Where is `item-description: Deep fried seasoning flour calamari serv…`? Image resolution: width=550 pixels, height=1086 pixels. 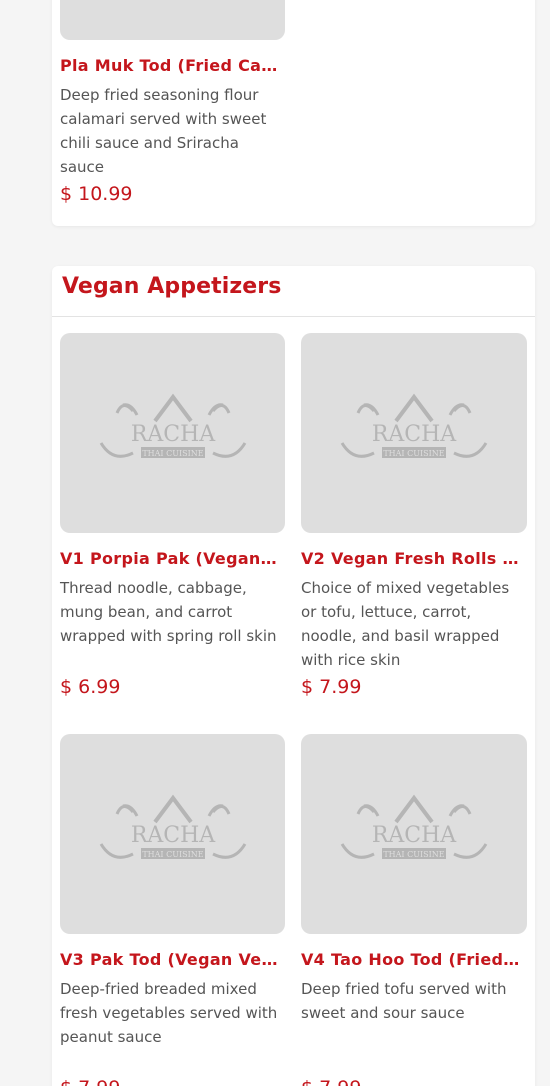
item-description: Deep fried seasoning flour calamari serv… is located at coordinates (163, 131).